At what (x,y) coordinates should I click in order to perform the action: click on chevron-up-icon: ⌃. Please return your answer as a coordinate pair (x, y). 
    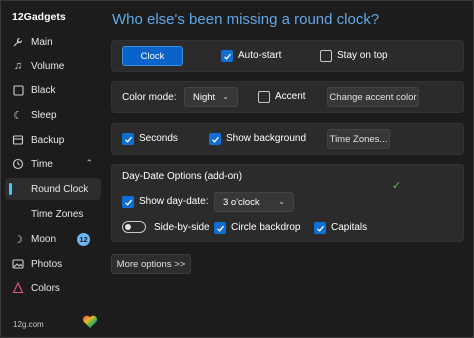
    Looking at the image, I should click on (89, 163).